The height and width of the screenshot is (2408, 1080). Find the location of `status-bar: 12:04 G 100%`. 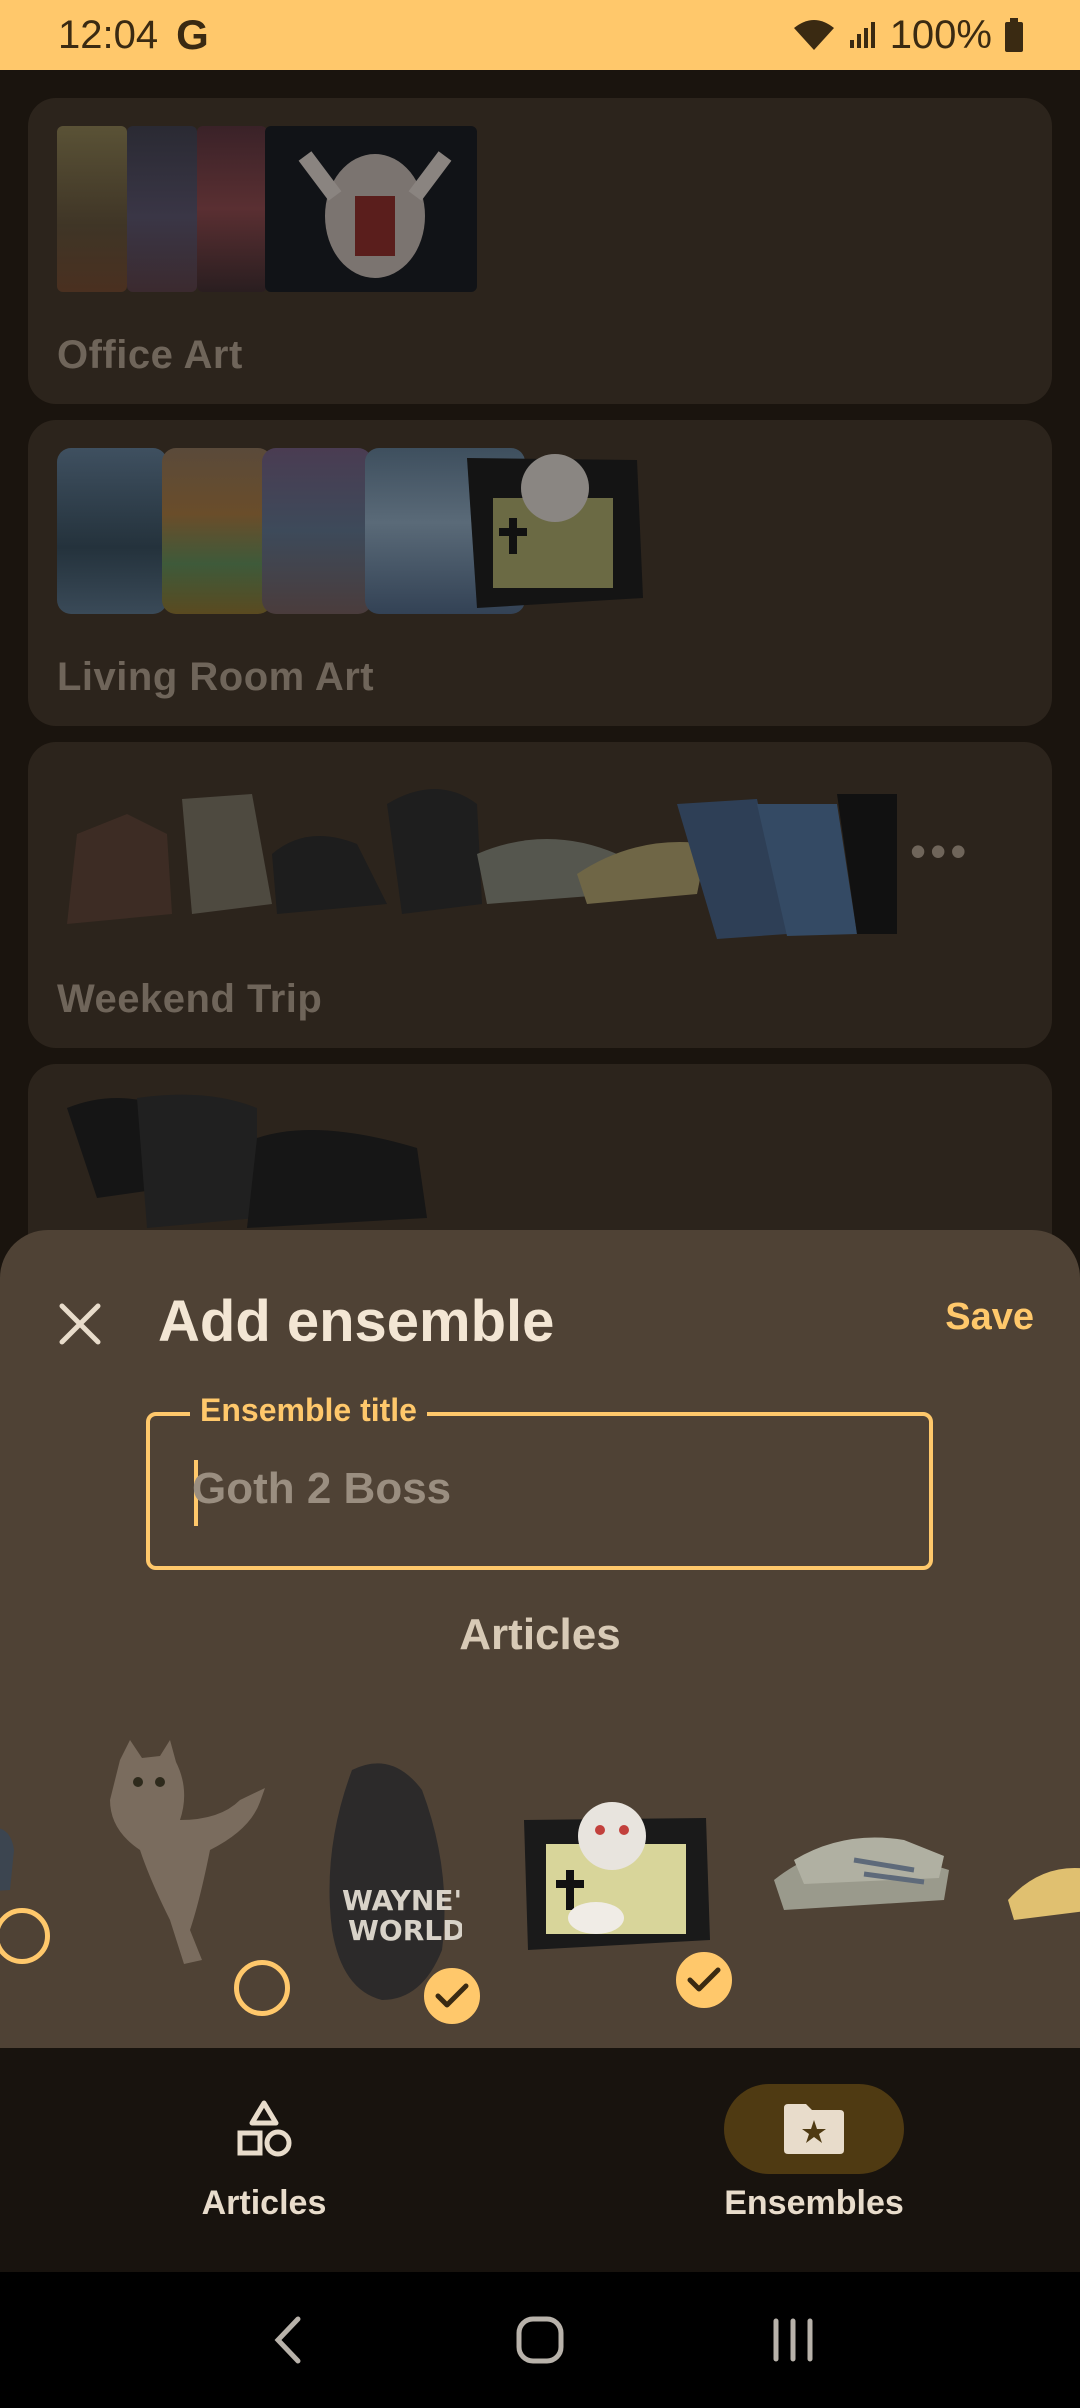

status-bar: 12:04 G 100% is located at coordinates (540, 35).